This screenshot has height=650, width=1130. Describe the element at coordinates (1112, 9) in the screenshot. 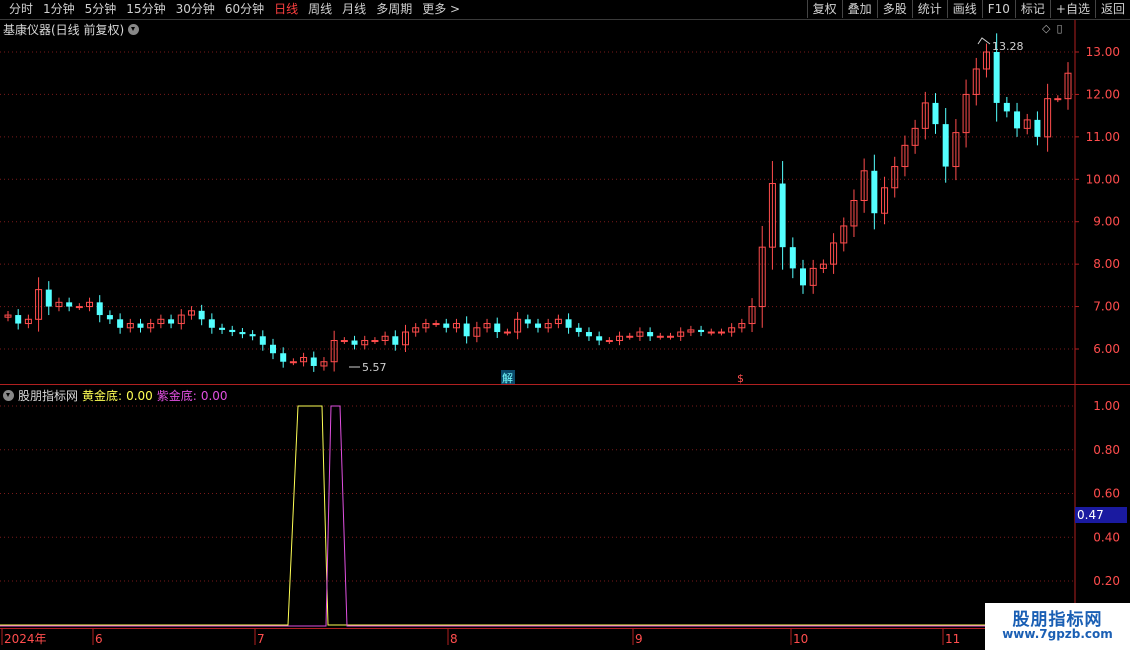

I see `toolbar-button: 返回` at that location.